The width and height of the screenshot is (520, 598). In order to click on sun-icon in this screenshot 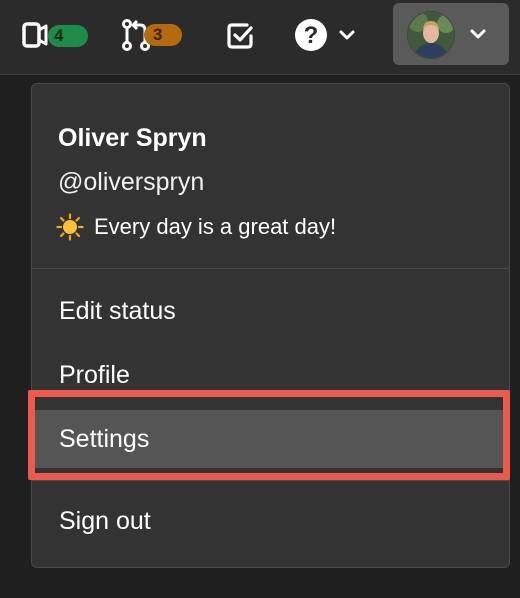, I will do `click(70, 227)`.